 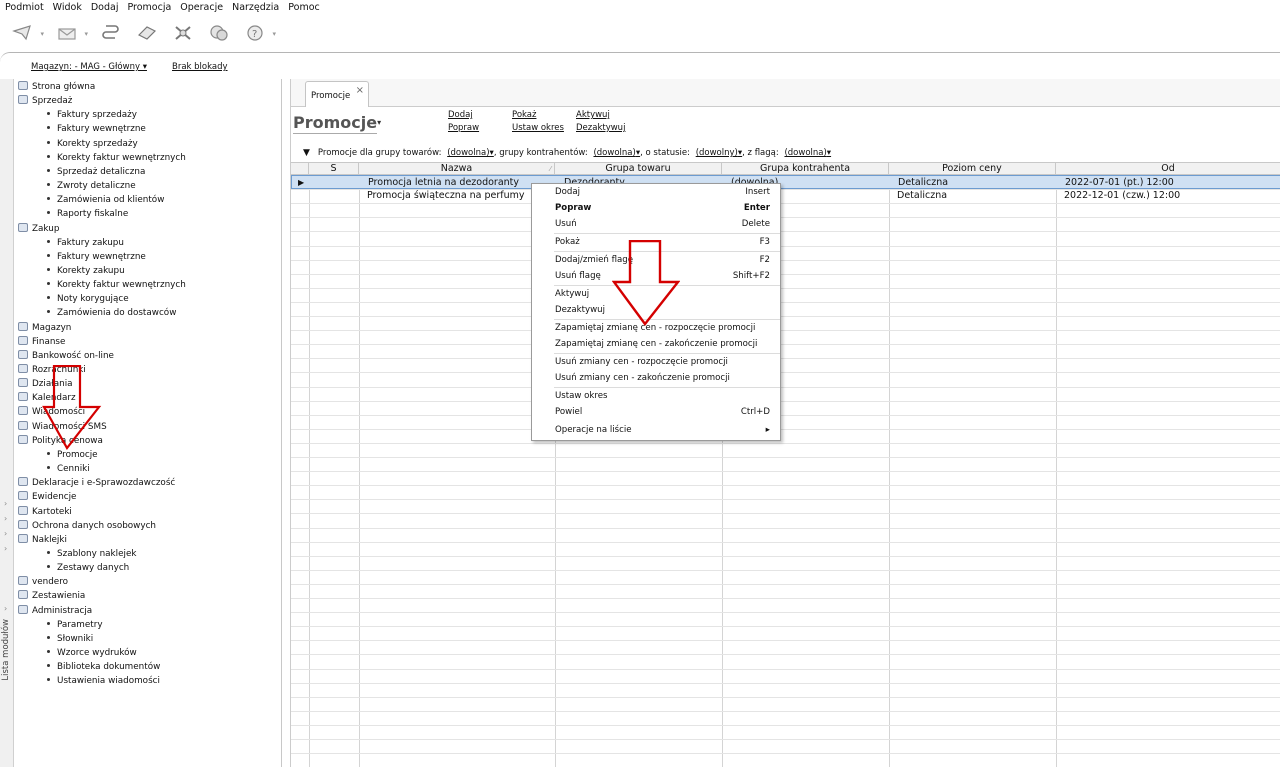 What do you see at coordinates (87, 214) in the screenshot?
I see `sidebar-item: Raporty fiskalne` at bounding box center [87, 214].